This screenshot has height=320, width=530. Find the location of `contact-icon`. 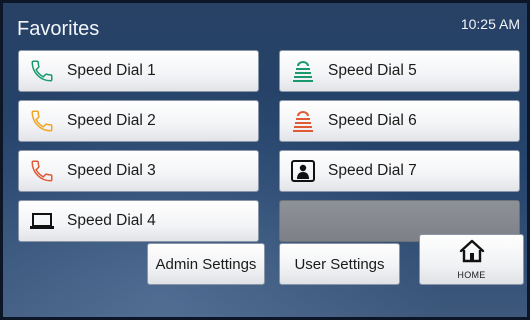

contact-icon is located at coordinates (303, 171).